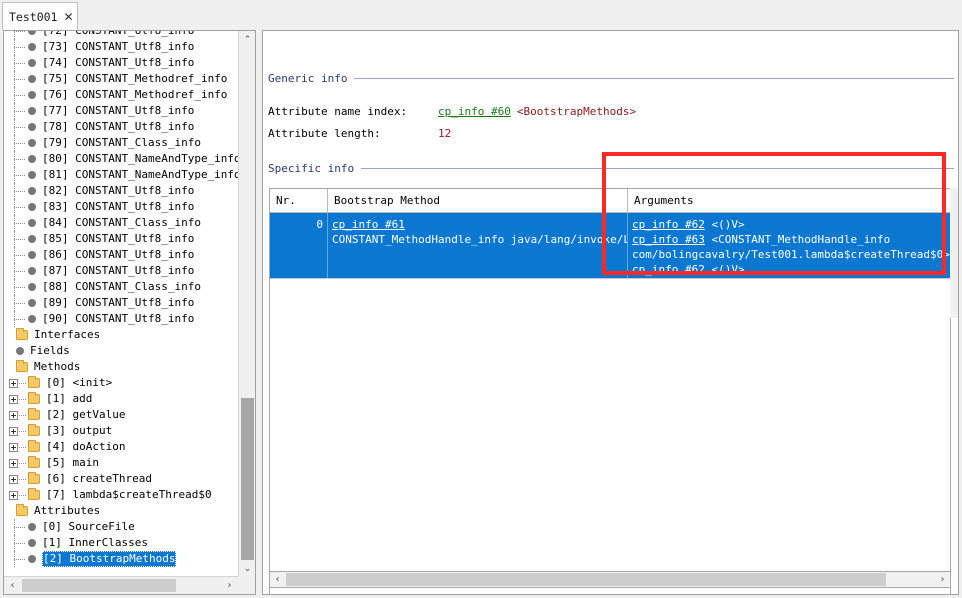 The height and width of the screenshot is (598, 962). I want to click on tree-item-fields: Fields, so click(121, 351).